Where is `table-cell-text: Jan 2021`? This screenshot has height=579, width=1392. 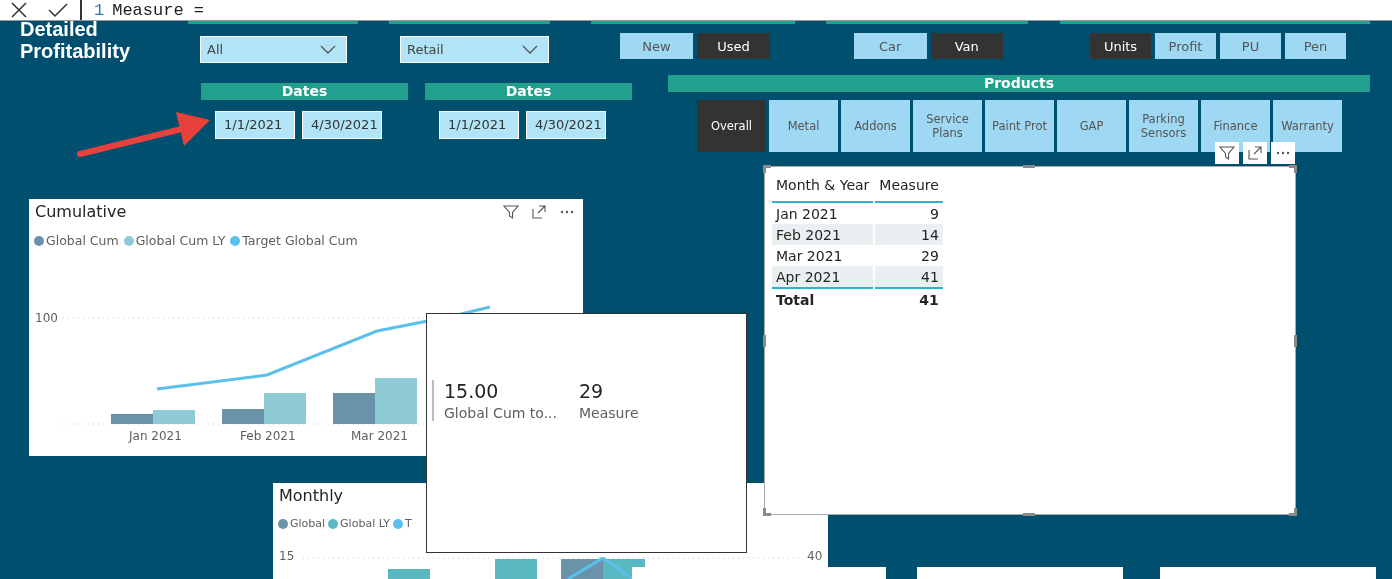
table-cell-text: Jan 2021 is located at coordinates (806, 214).